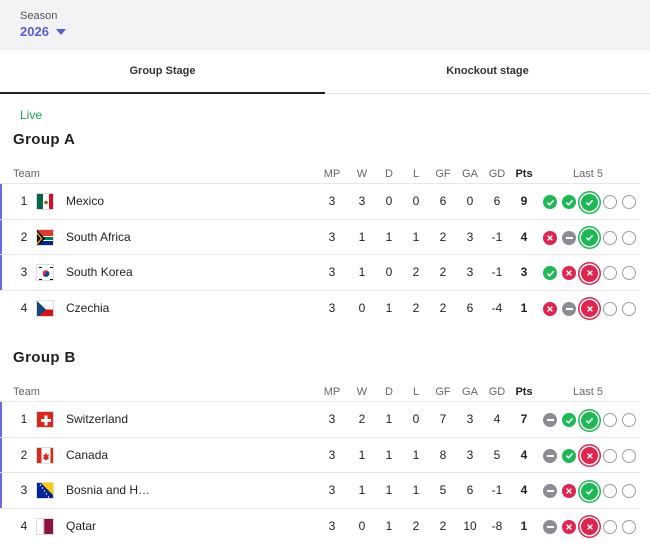 The image size is (650, 553). Describe the element at coordinates (416, 272) in the screenshot. I see `stat-l: 2` at that location.